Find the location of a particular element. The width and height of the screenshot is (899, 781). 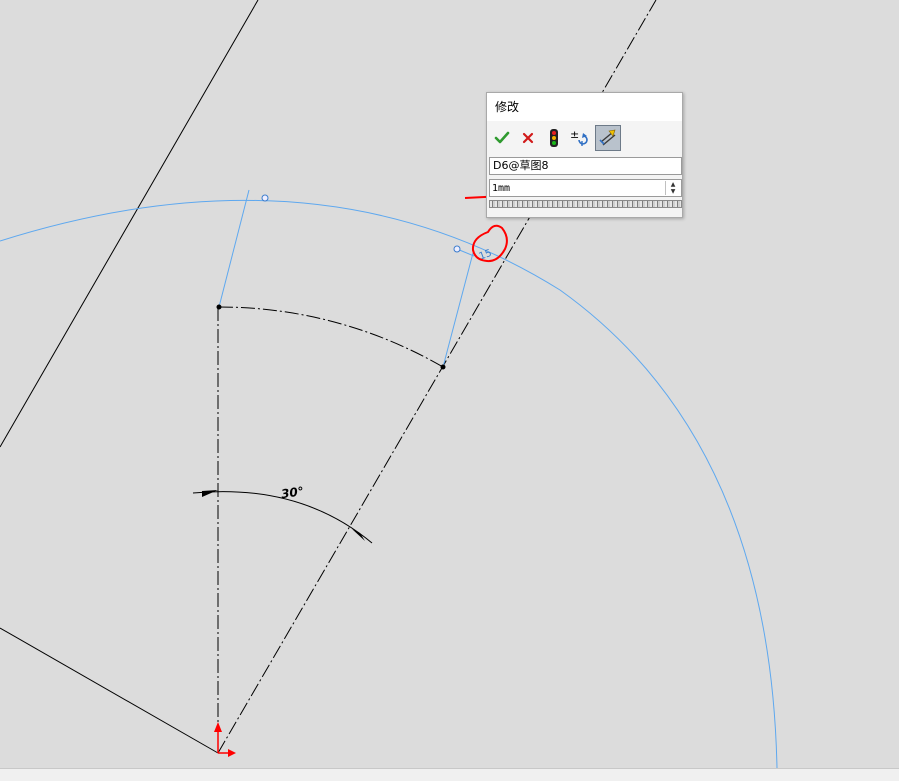

sketch-line-bottom is located at coordinates (109, 690).